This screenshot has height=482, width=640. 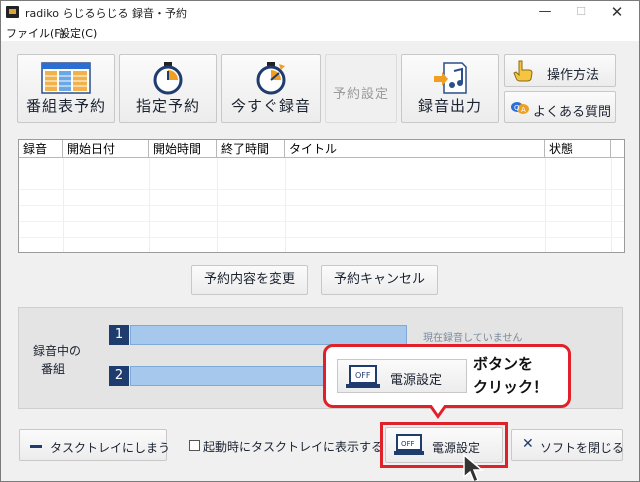 What do you see at coordinates (65, 106) in the screenshot?
I see `program-guide-label: 番組表予約` at bounding box center [65, 106].